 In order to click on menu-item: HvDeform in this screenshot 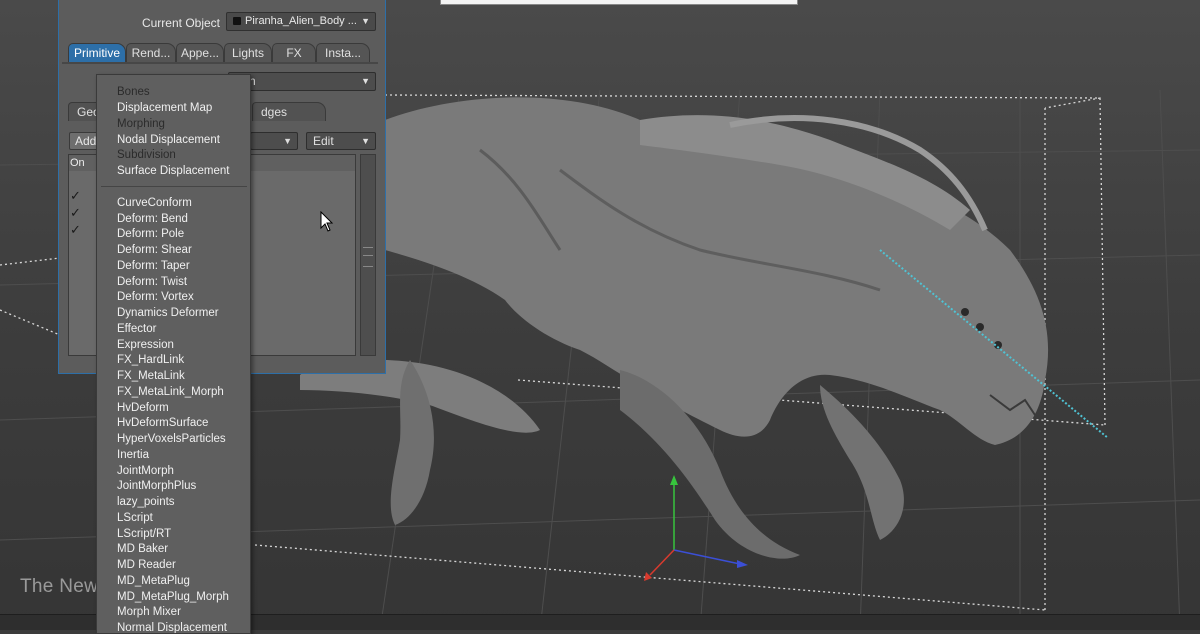, I will do `click(143, 408)`.